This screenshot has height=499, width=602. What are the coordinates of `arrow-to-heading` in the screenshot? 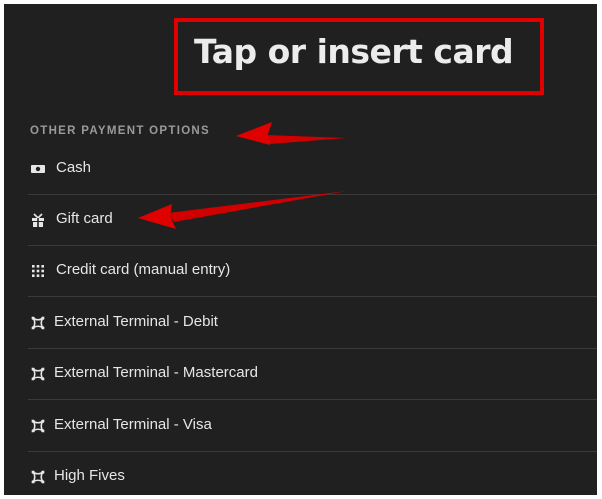 It's located at (291, 133).